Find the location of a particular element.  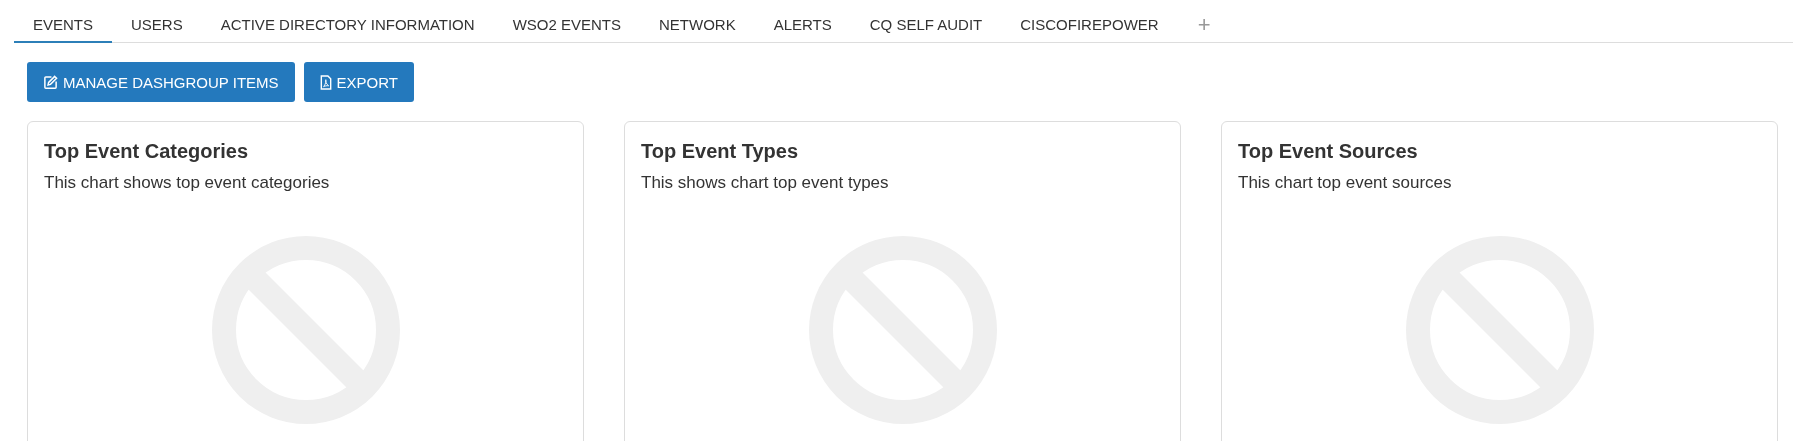

tab: EVENTS is located at coordinates (63, 25).